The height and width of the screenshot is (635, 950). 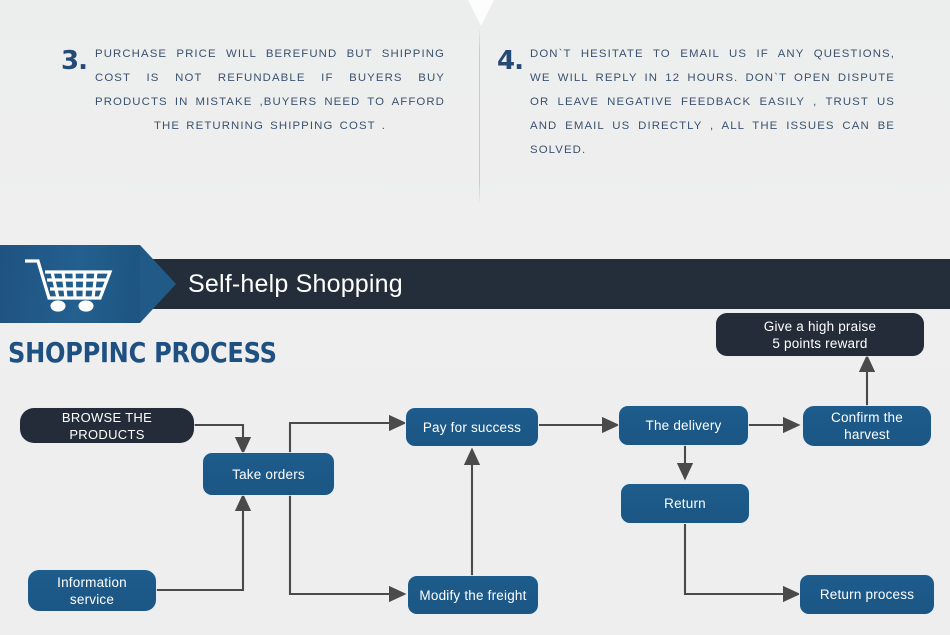 What do you see at coordinates (820, 326) in the screenshot?
I see `flow-node-praise-label-line1: Give a high praise` at bounding box center [820, 326].